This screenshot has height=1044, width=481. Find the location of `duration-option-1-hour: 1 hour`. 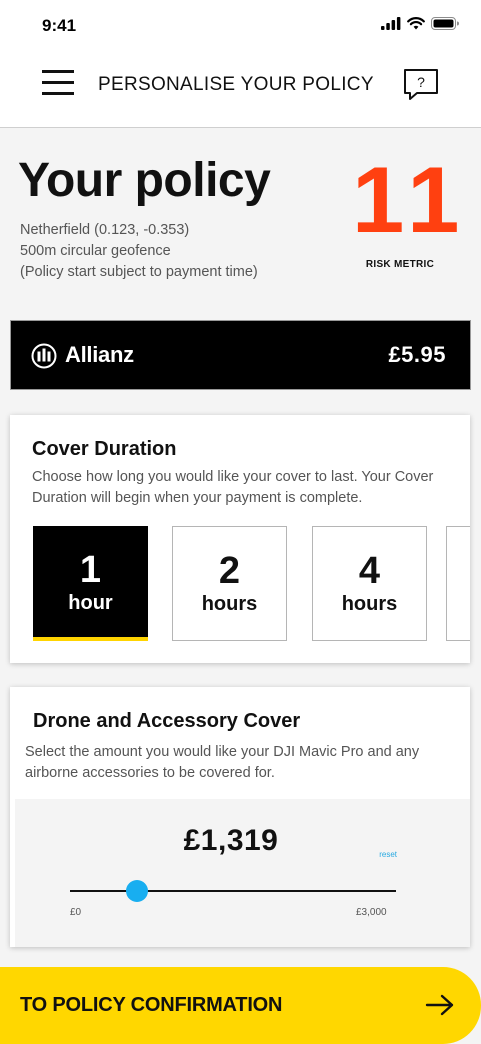

duration-option-1-hour: 1 hour is located at coordinates (90, 583).